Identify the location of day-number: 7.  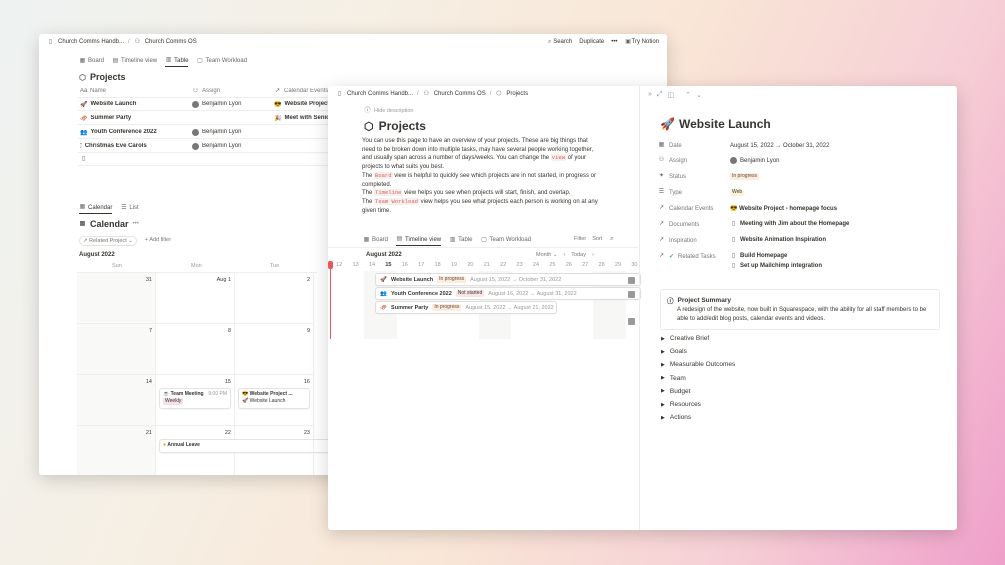
(150, 331).